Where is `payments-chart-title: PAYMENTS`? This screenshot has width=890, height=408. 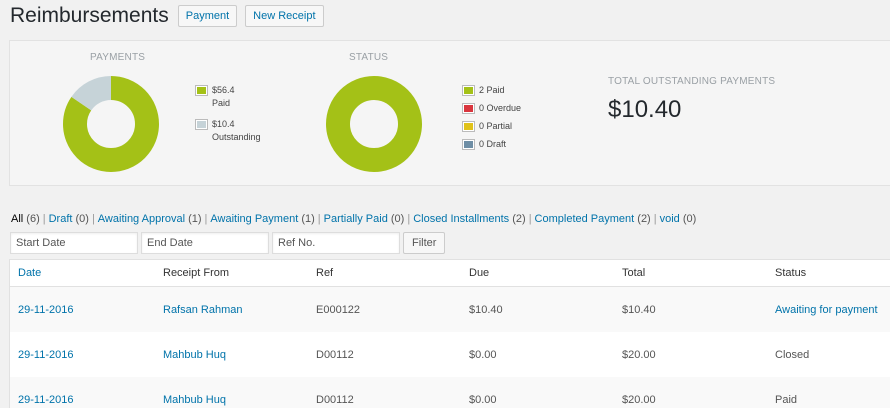 payments-chart-title: PAYMENTS is located at coordinates (118, 57).